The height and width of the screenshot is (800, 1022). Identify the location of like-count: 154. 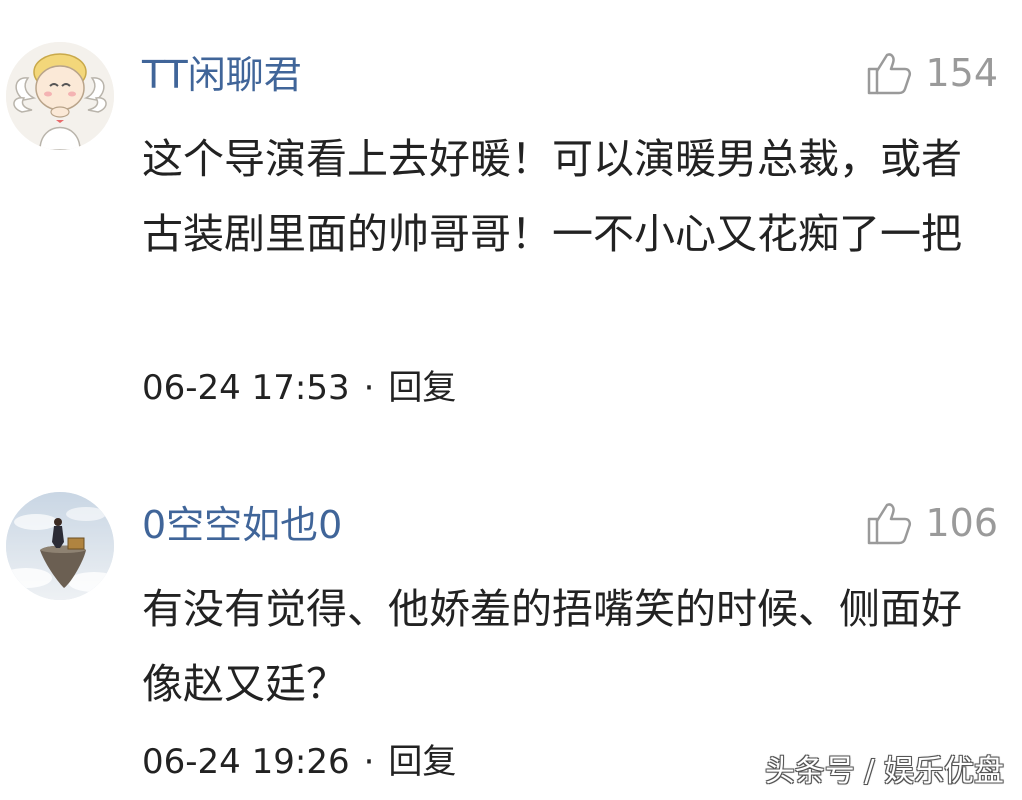
(961, 73).